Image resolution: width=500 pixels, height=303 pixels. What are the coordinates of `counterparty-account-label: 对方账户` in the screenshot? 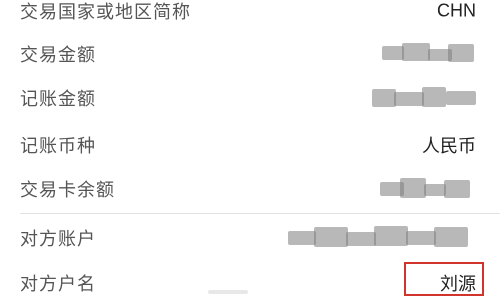 It's located at (58, 239).